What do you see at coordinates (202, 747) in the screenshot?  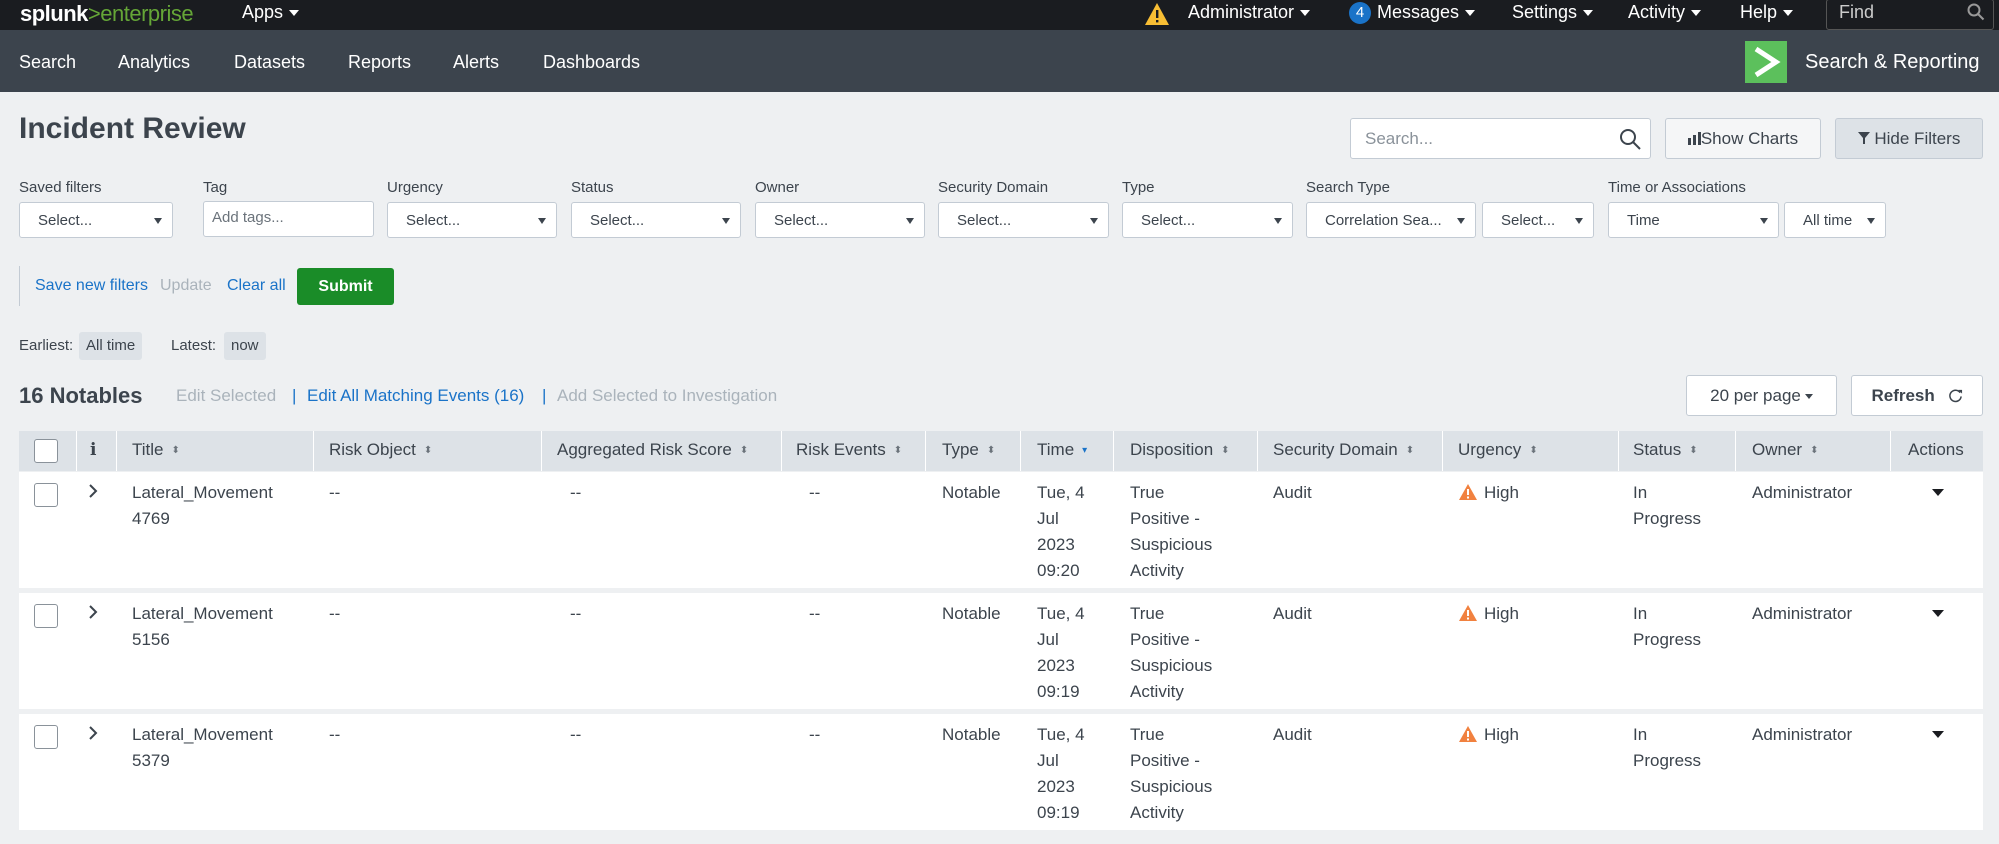 I see `row-title: Lateral_Movement 5379` at bounding box center [202, 747].